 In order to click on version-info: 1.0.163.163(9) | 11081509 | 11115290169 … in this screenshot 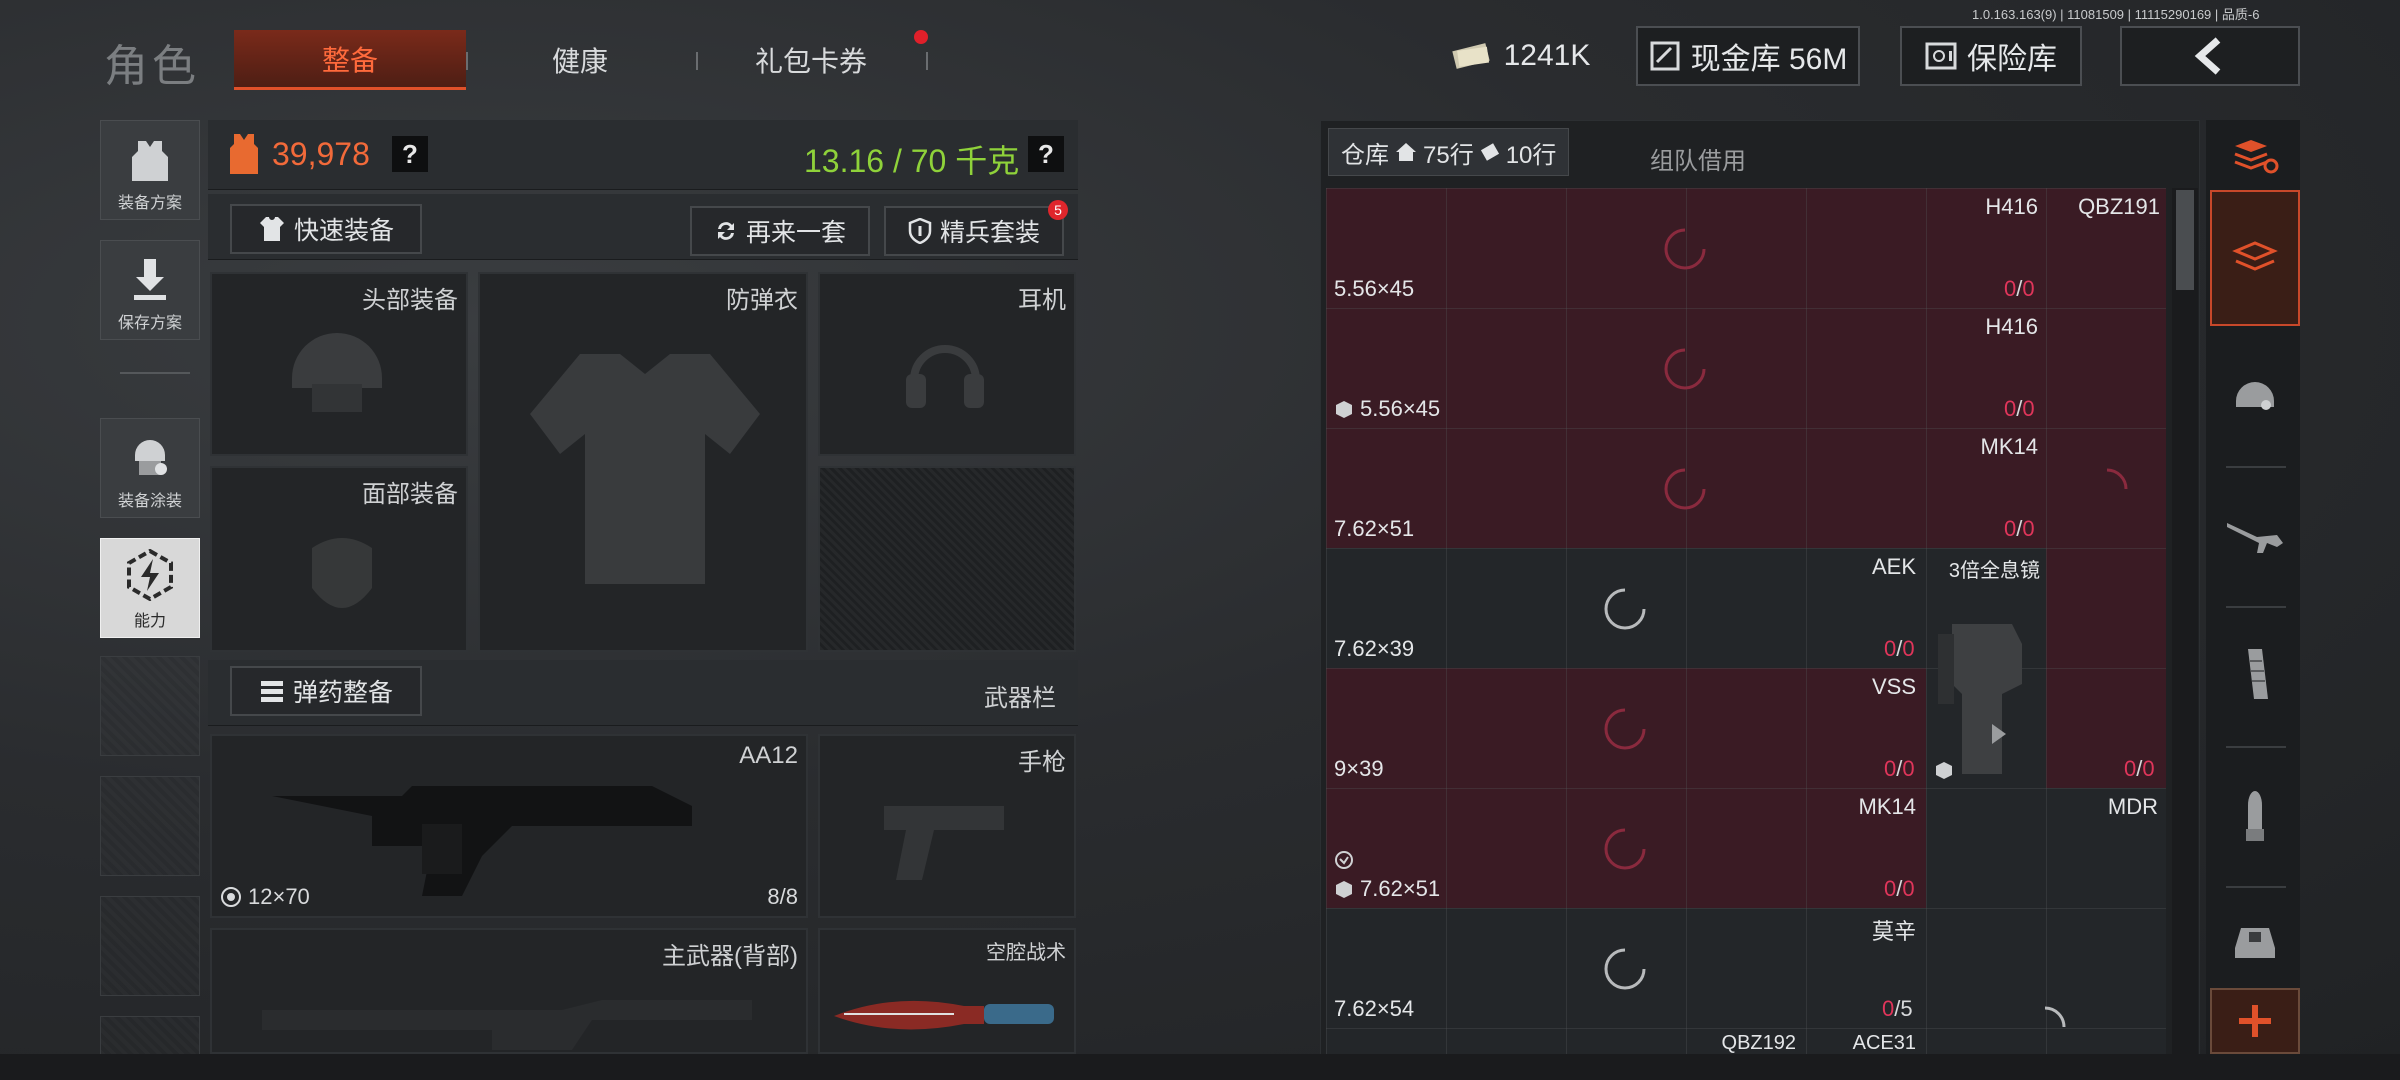, I will do `click(2116, 14)`.